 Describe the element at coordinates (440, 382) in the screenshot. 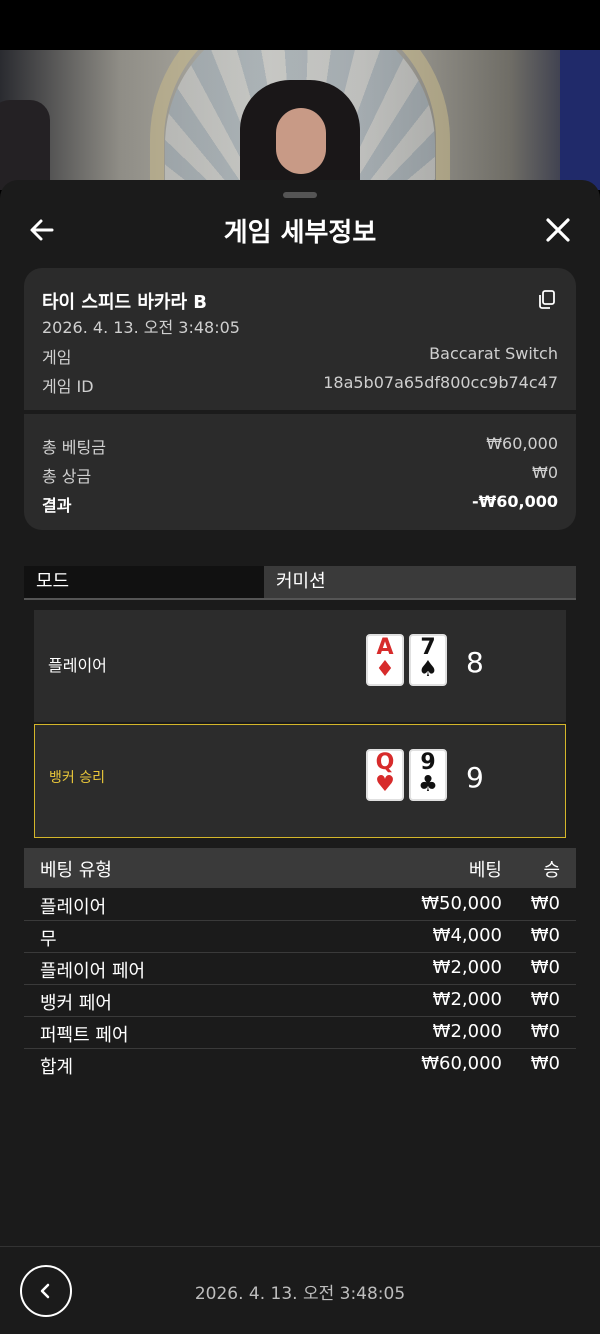

I see `game-id-value: 18a5b07a65df800cc9b74c47` at that location.